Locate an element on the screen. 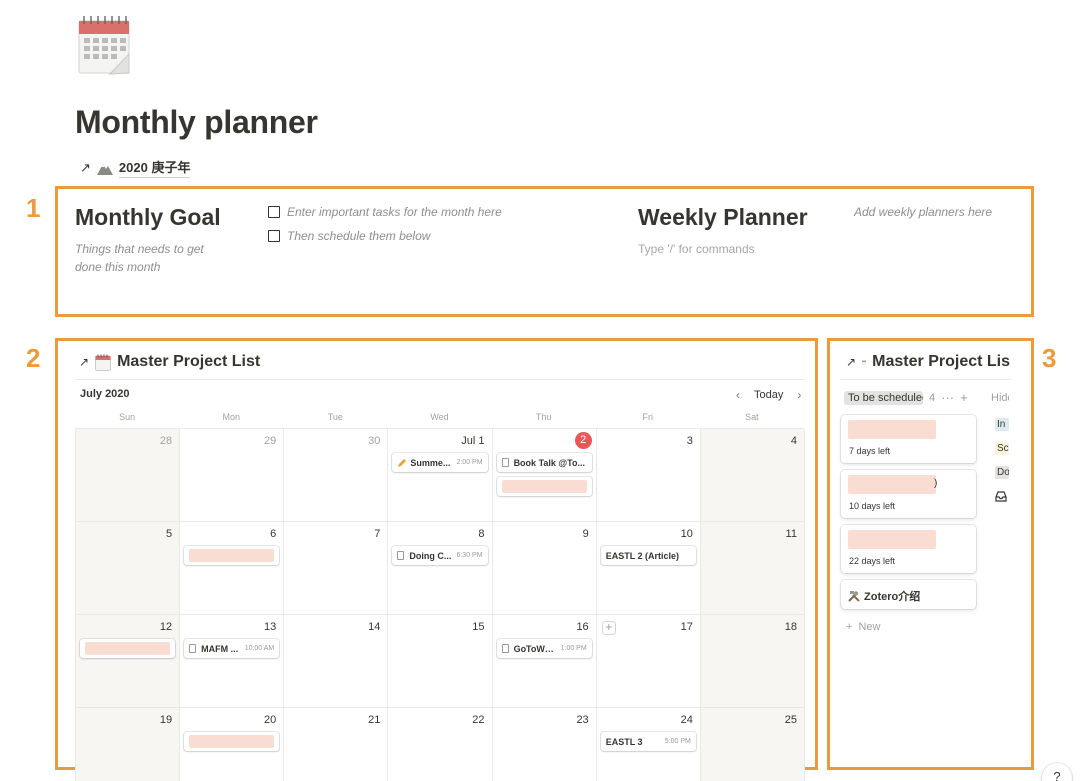 This screenshot has height=781, width=1080. group-label: To be scheduled is located at coordinates (883, 397).